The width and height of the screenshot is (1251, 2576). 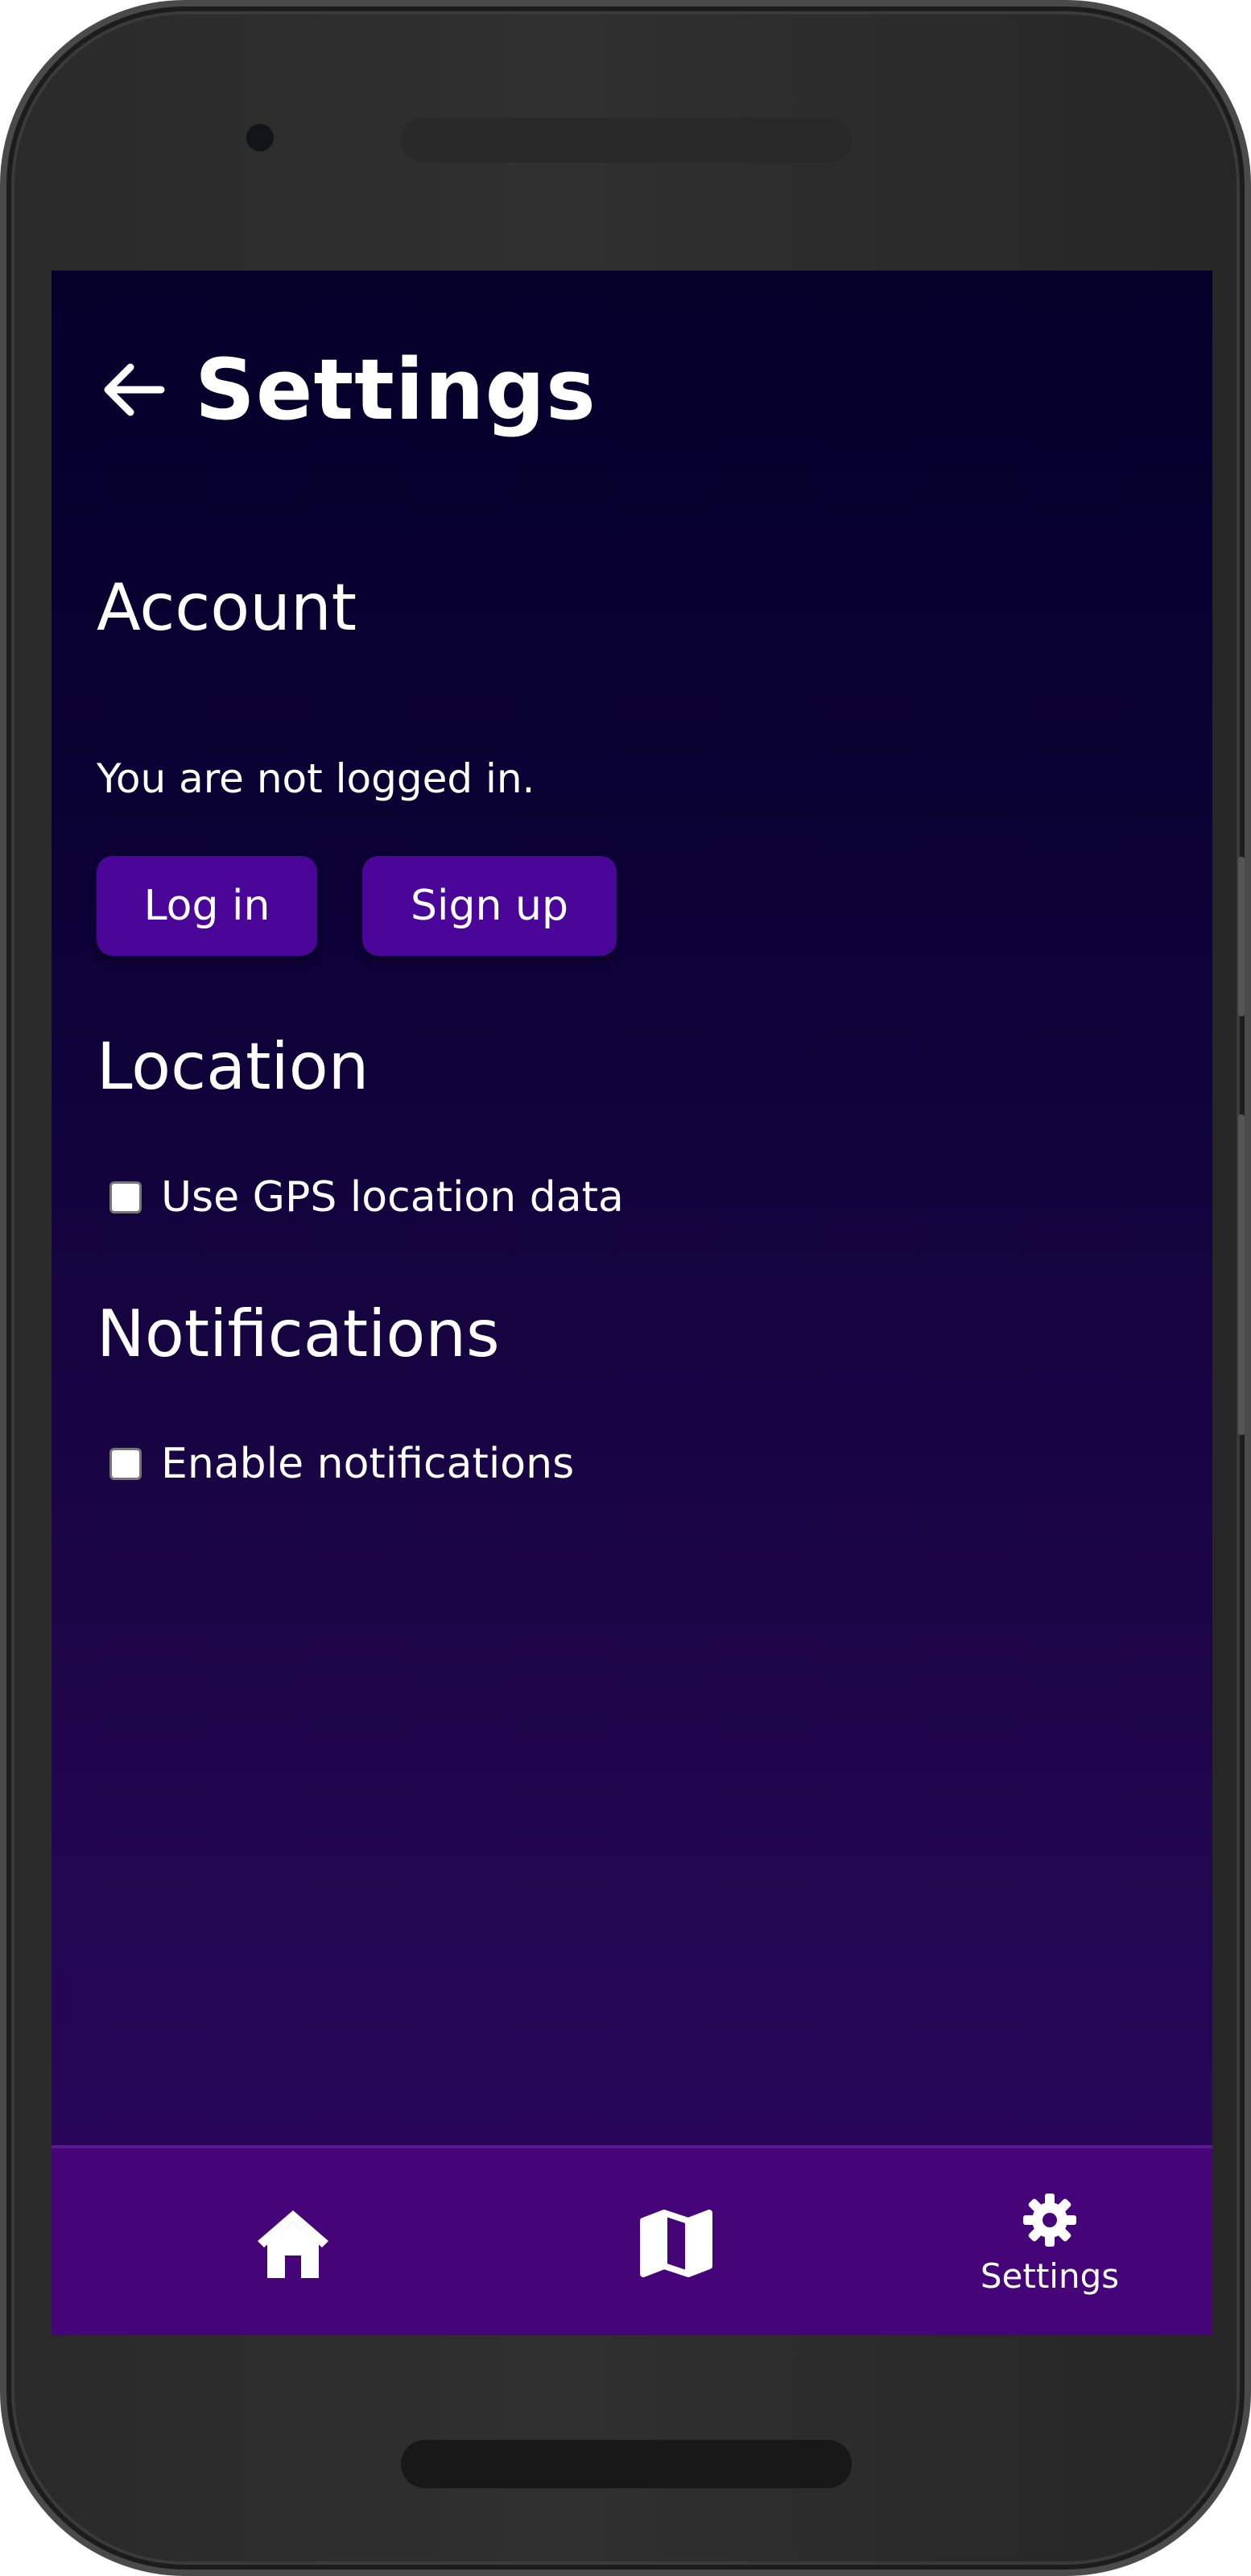 I want to click on nav-settings-label: Settings, so click(x=1050, y=2276).